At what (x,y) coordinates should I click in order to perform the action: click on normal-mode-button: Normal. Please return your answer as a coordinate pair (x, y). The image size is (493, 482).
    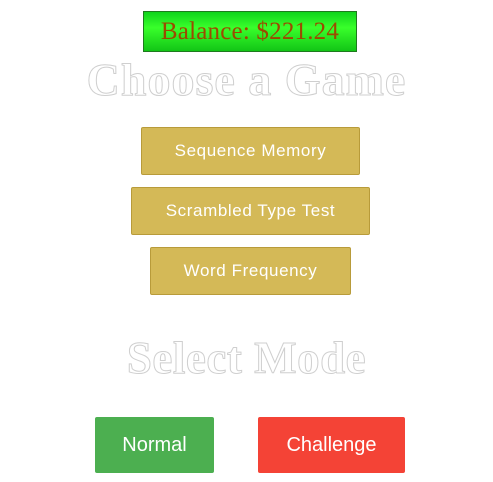
    Looking at the image, I should click on (154, 445).